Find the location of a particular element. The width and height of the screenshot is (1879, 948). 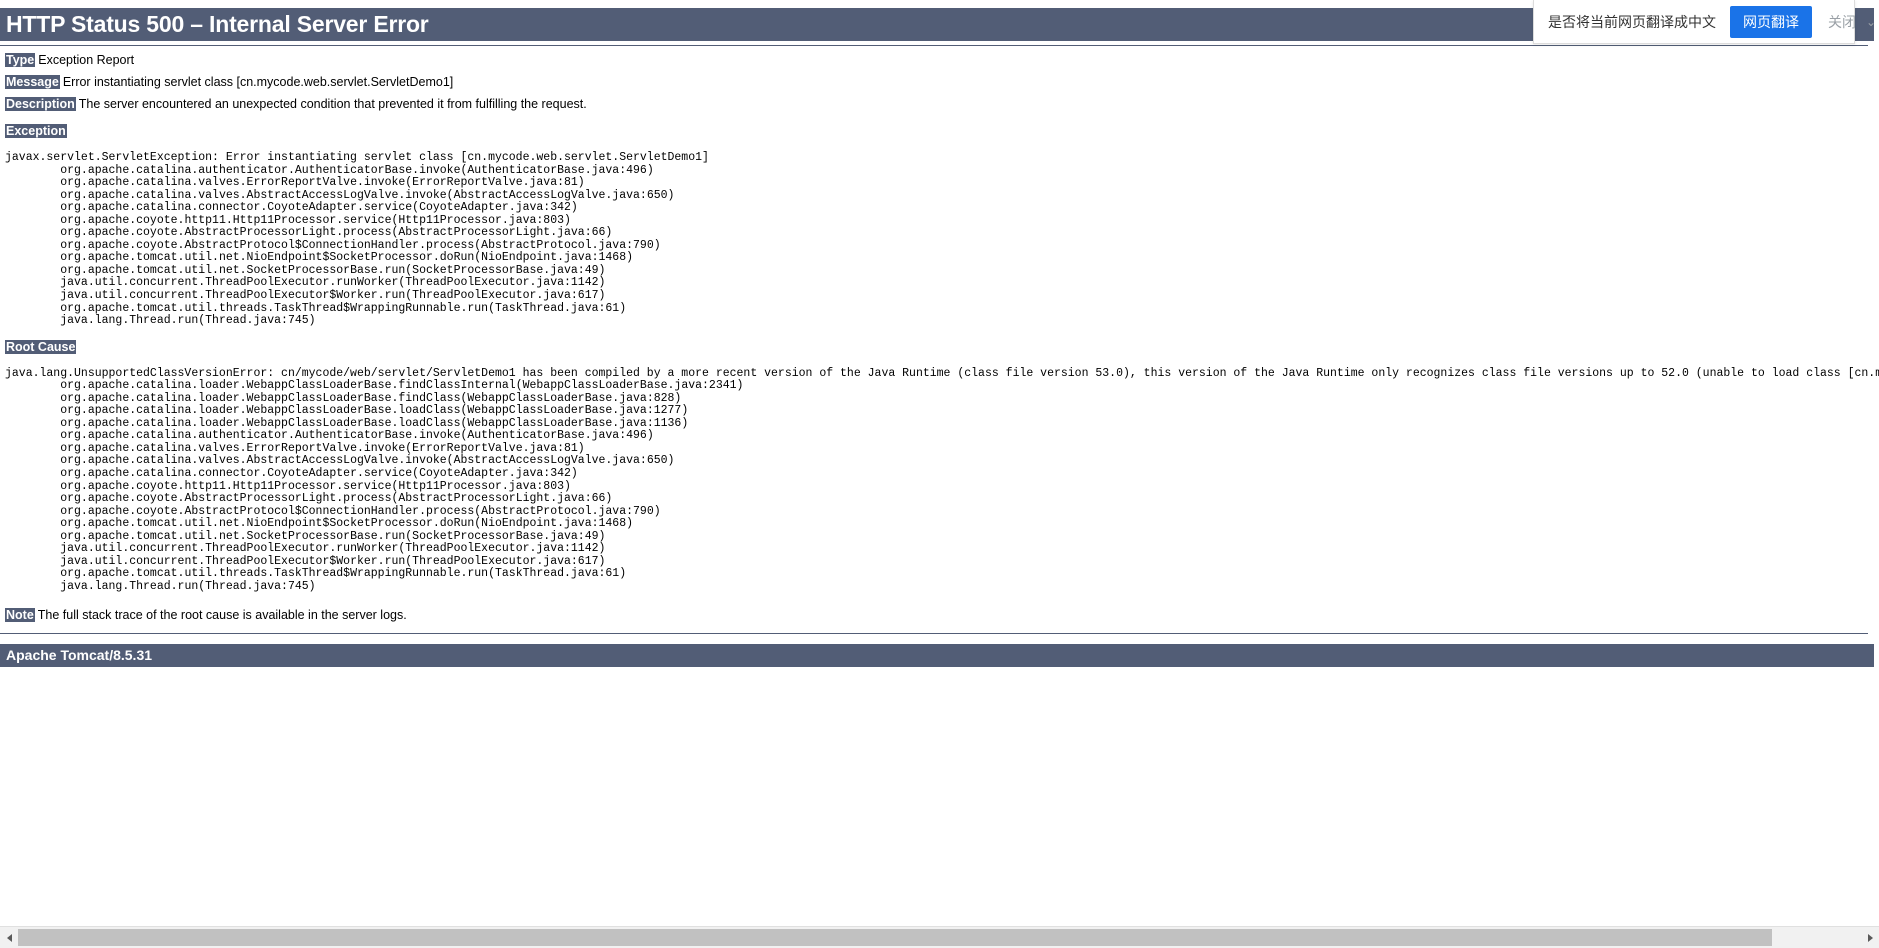

note-label: Note is located at coordinates (20, 614).